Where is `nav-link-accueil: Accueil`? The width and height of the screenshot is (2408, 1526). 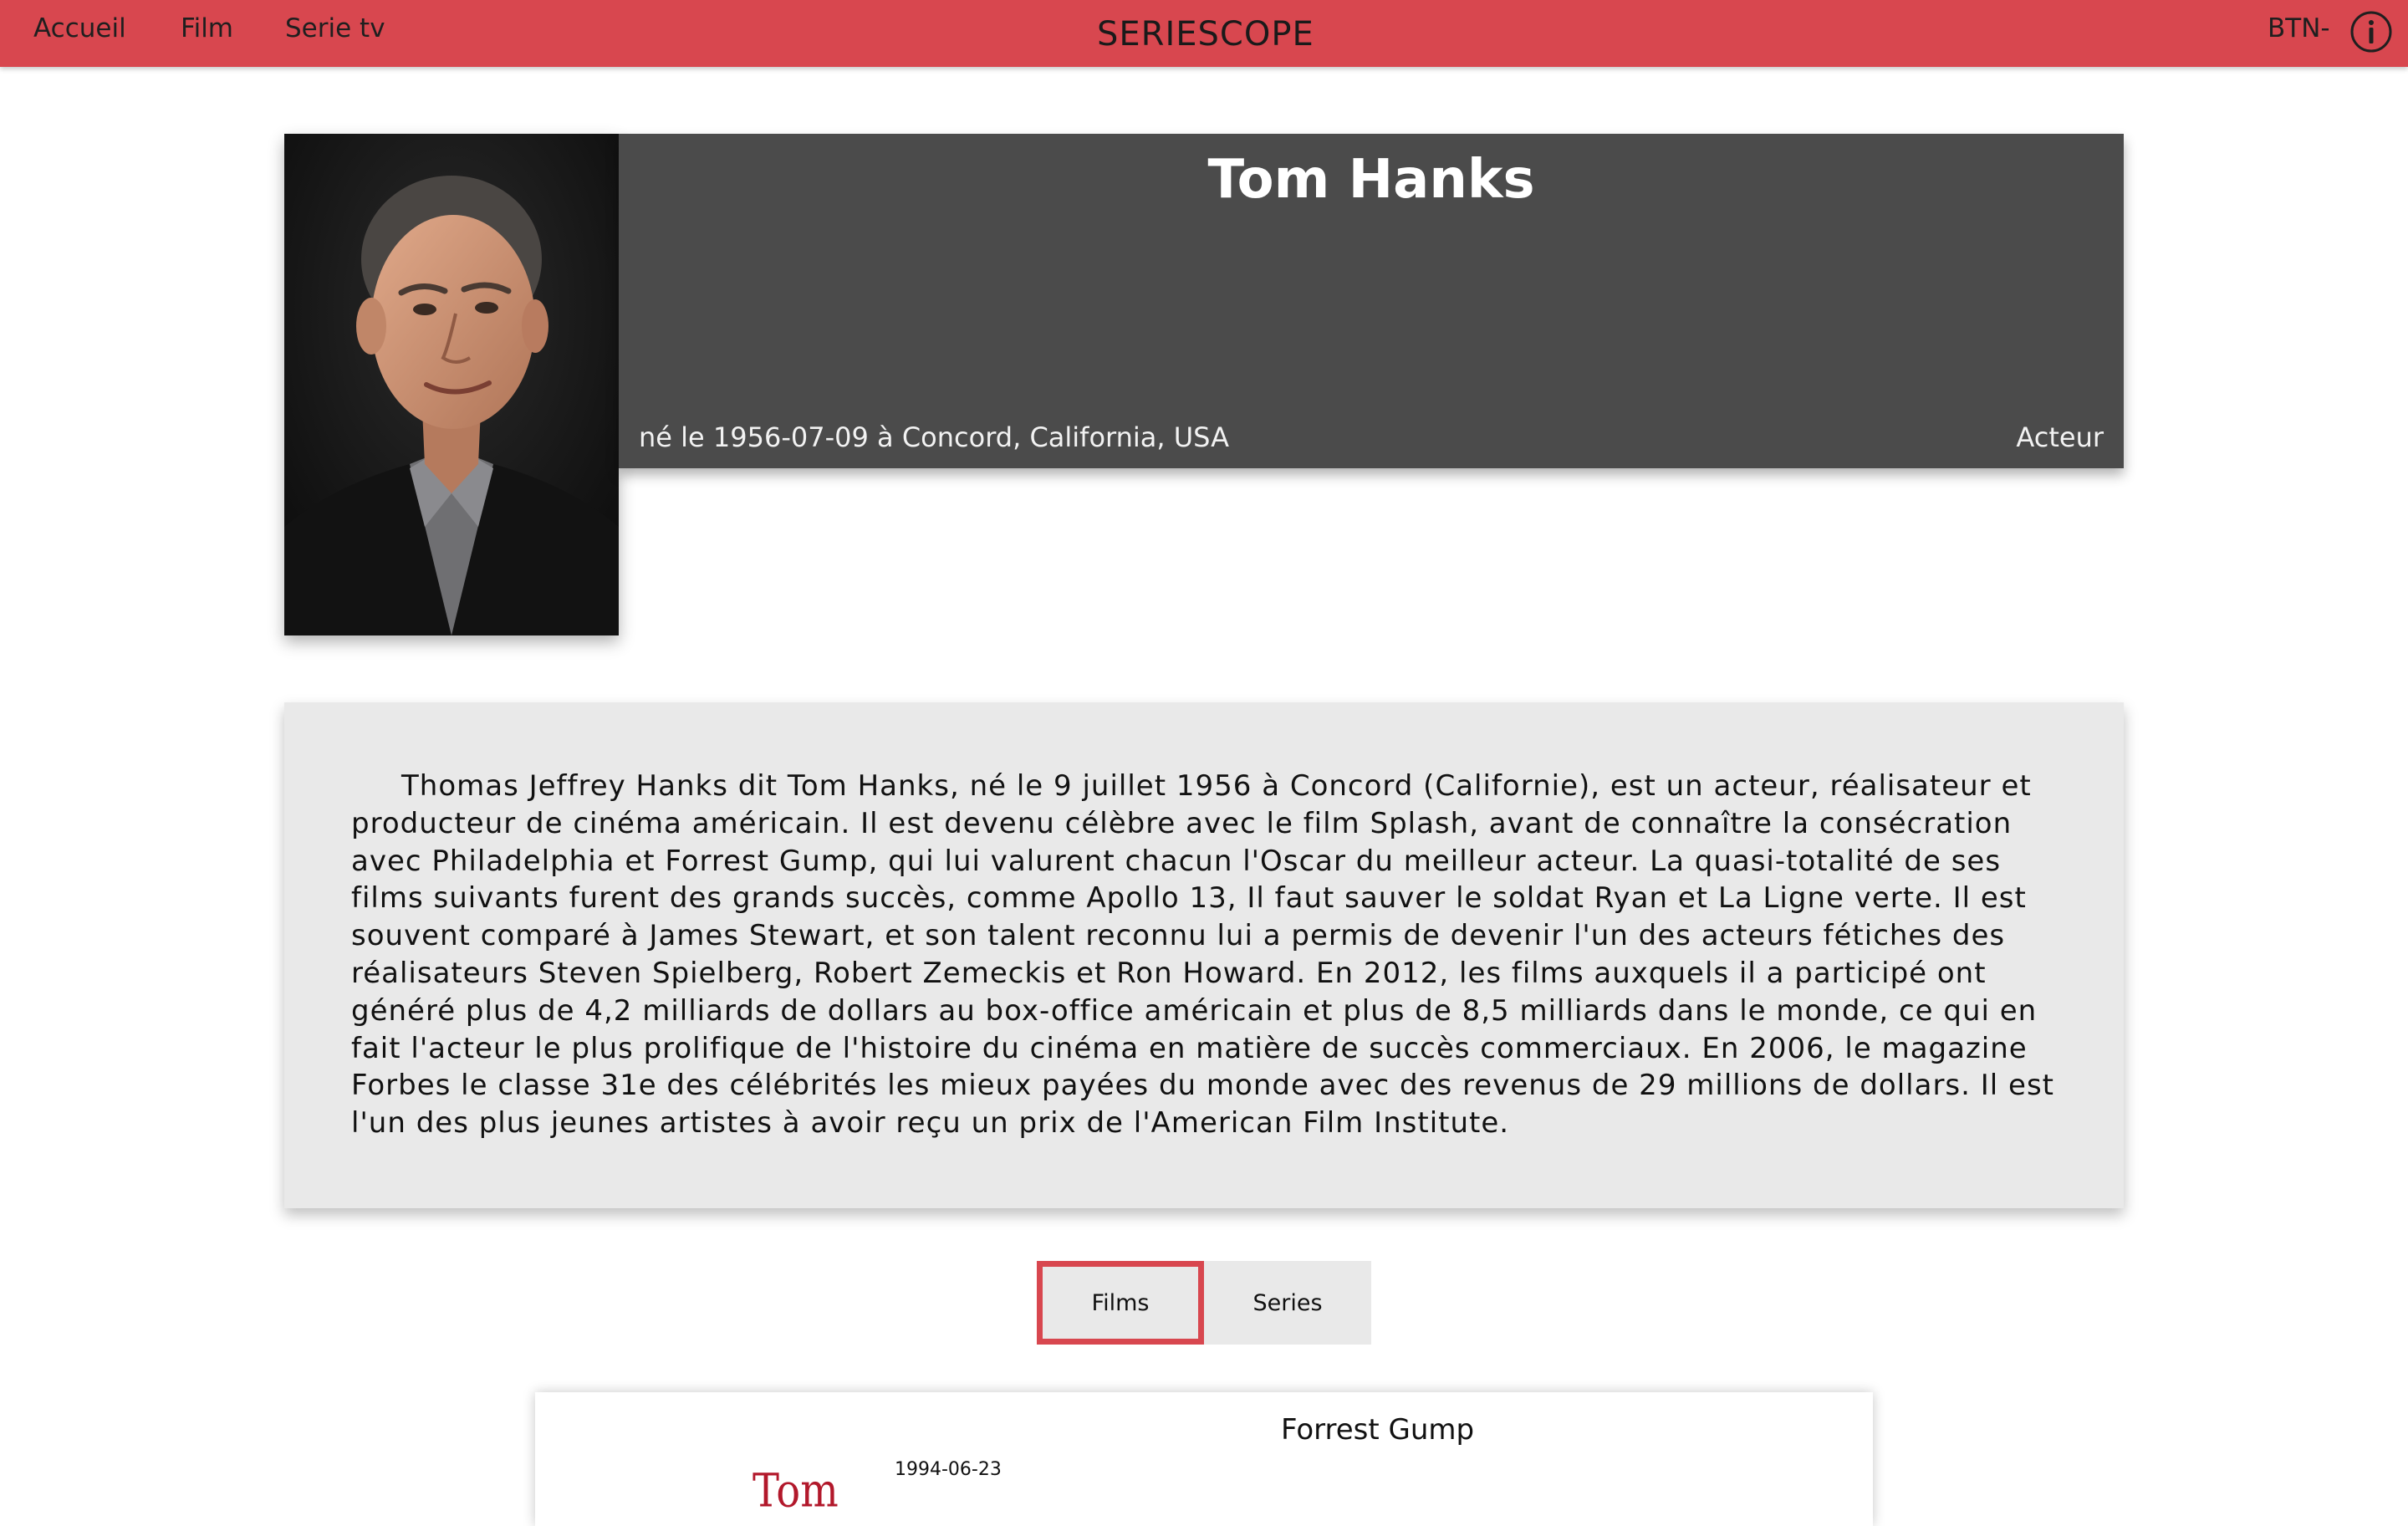
nav-link-accueil: Accueil is located at coordinates (80, 28).